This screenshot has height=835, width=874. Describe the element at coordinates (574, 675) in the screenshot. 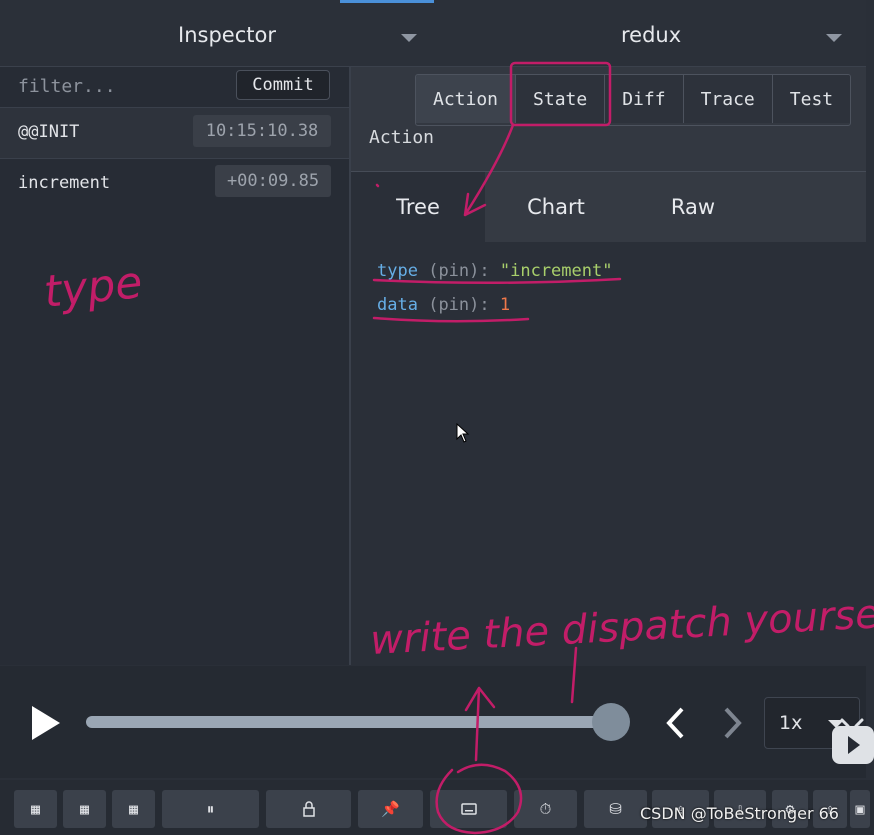

I see `dispatch-underline-stroke` at that location.